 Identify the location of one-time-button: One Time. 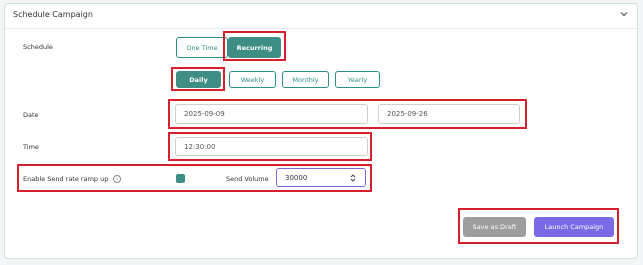
(202, 47).